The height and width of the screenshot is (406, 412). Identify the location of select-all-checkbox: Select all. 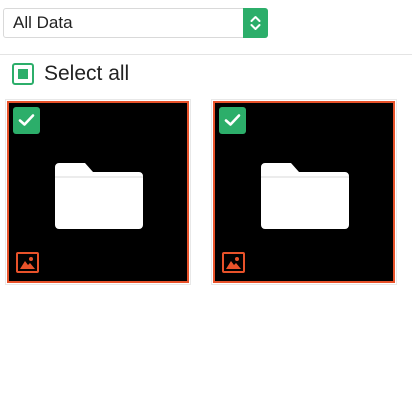
(70, 74).